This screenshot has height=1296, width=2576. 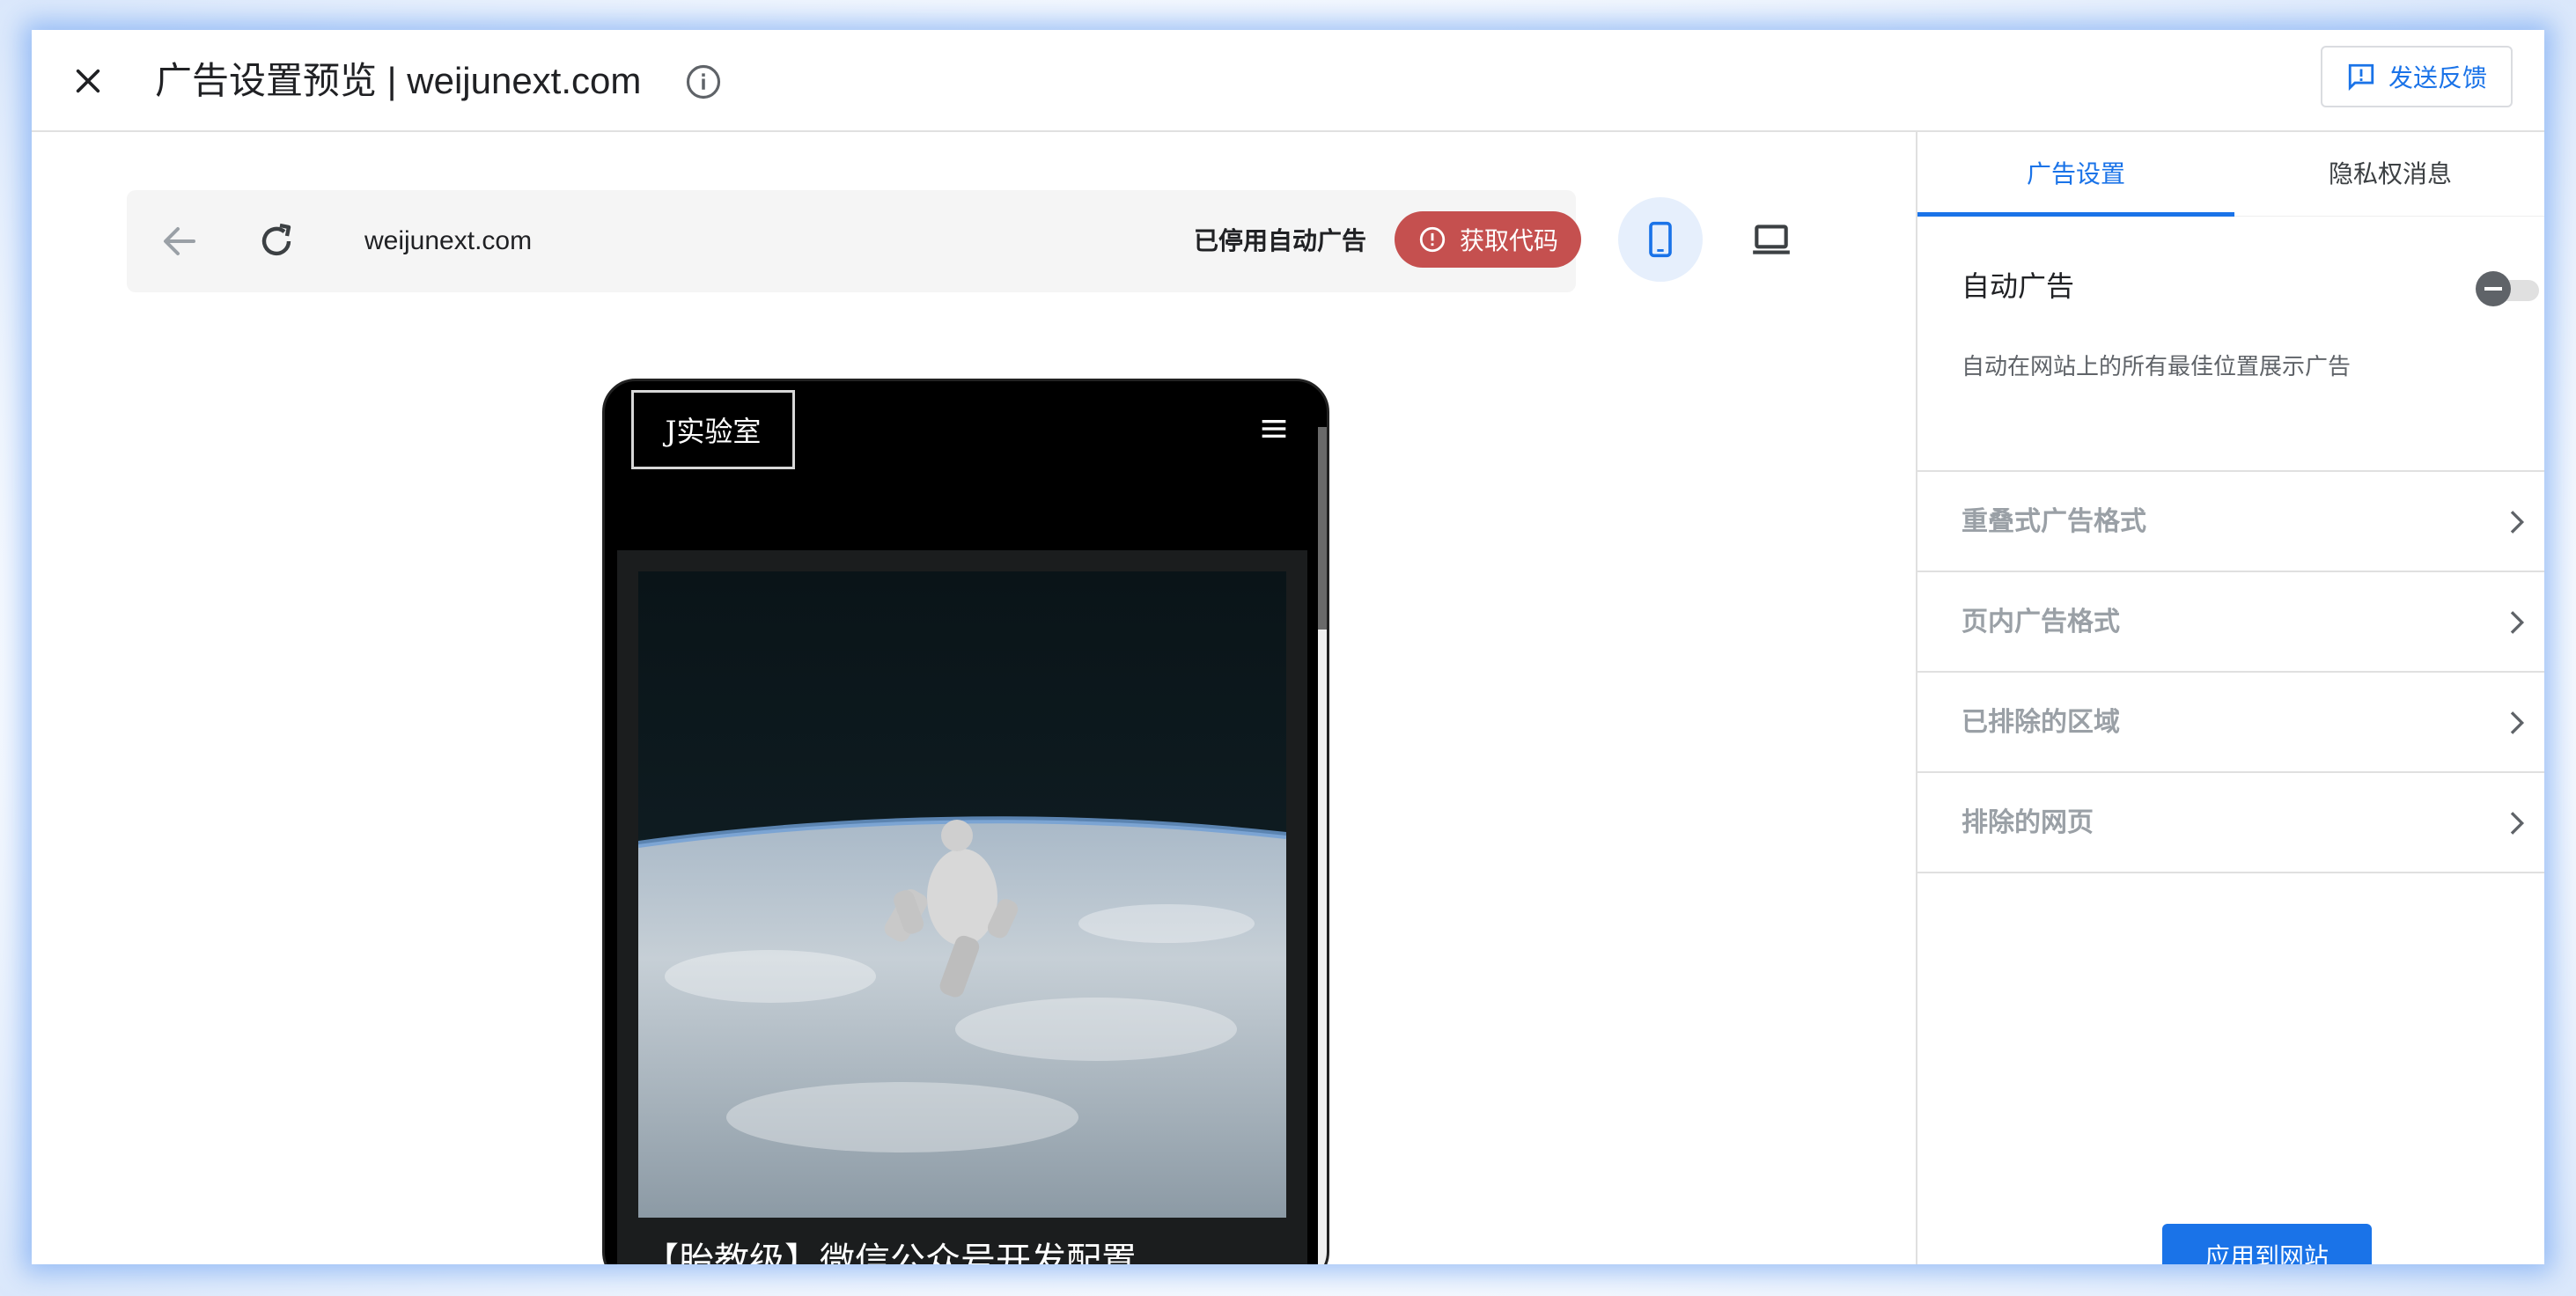 What do you see at coordinates (1274, 428) in the screenshot?
I see `hamburger-menu-icon` at bounding box center [1274, 428].